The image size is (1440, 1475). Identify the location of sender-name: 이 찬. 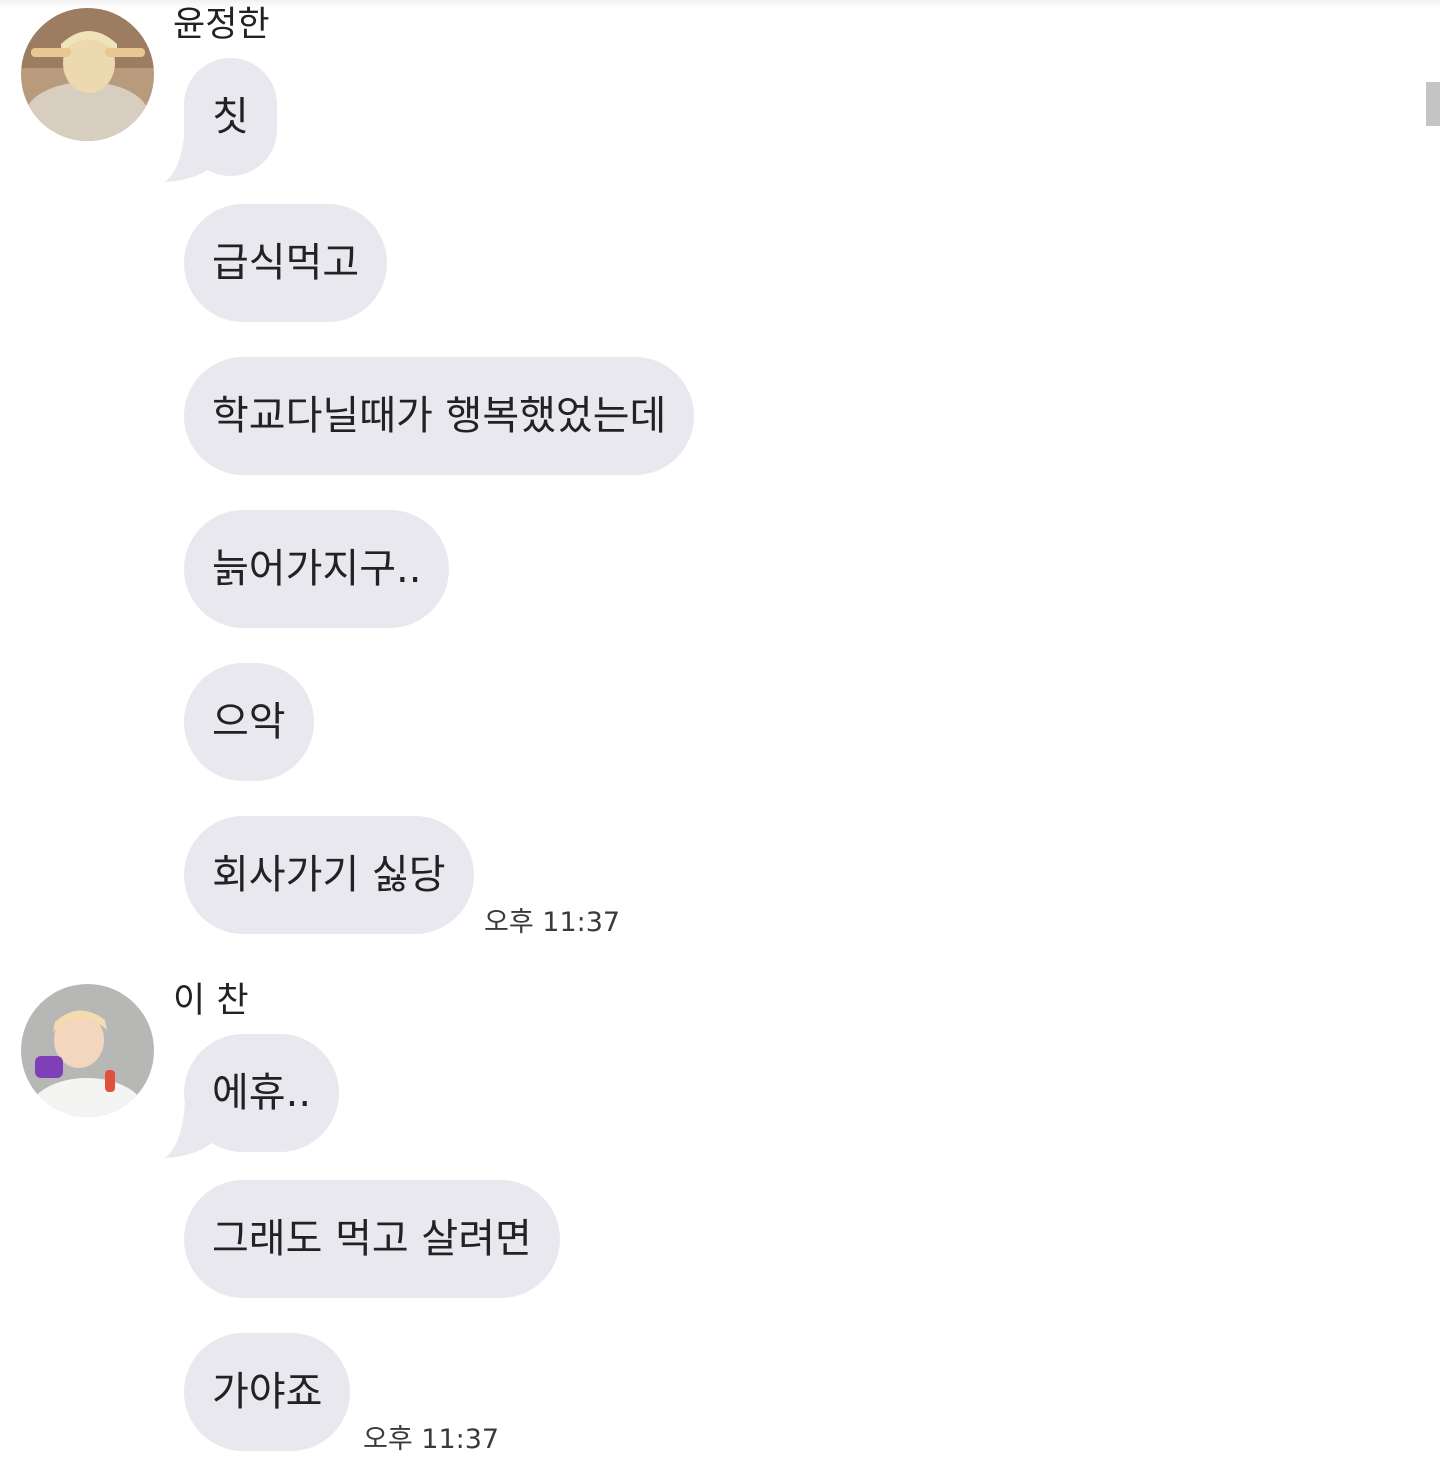
(211, 1001).